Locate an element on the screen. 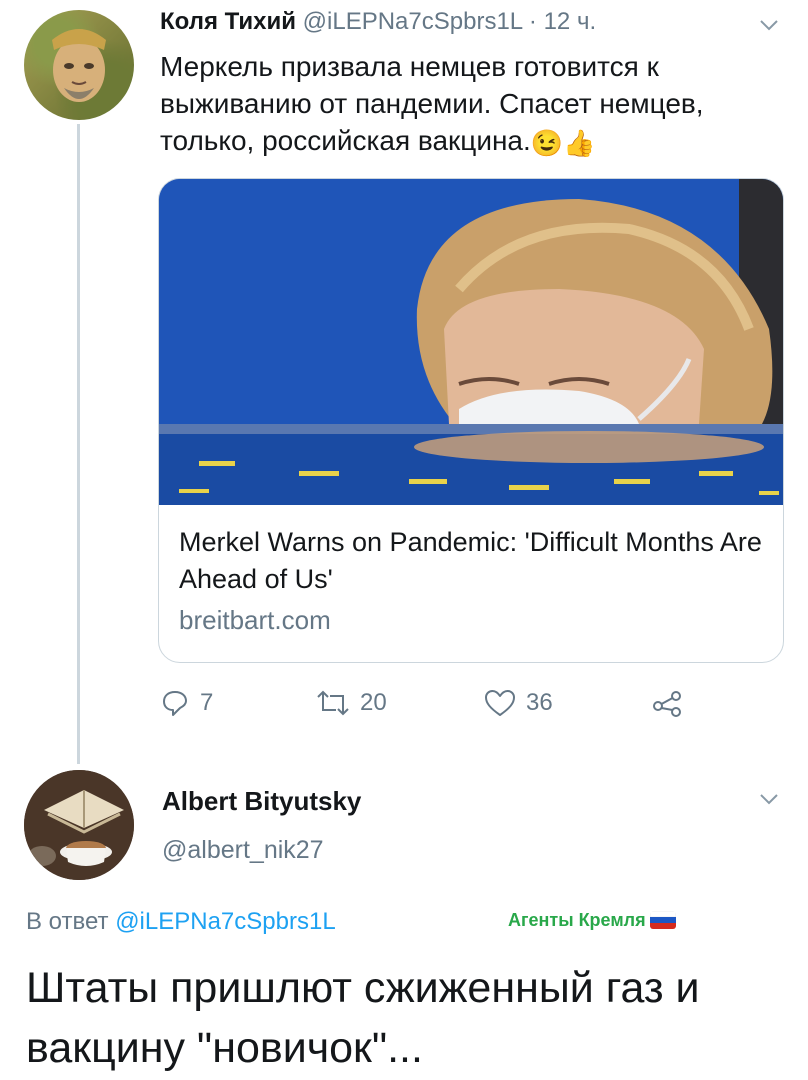  watermark-text: Агенты Кремля is located at coordinates (577, 920).